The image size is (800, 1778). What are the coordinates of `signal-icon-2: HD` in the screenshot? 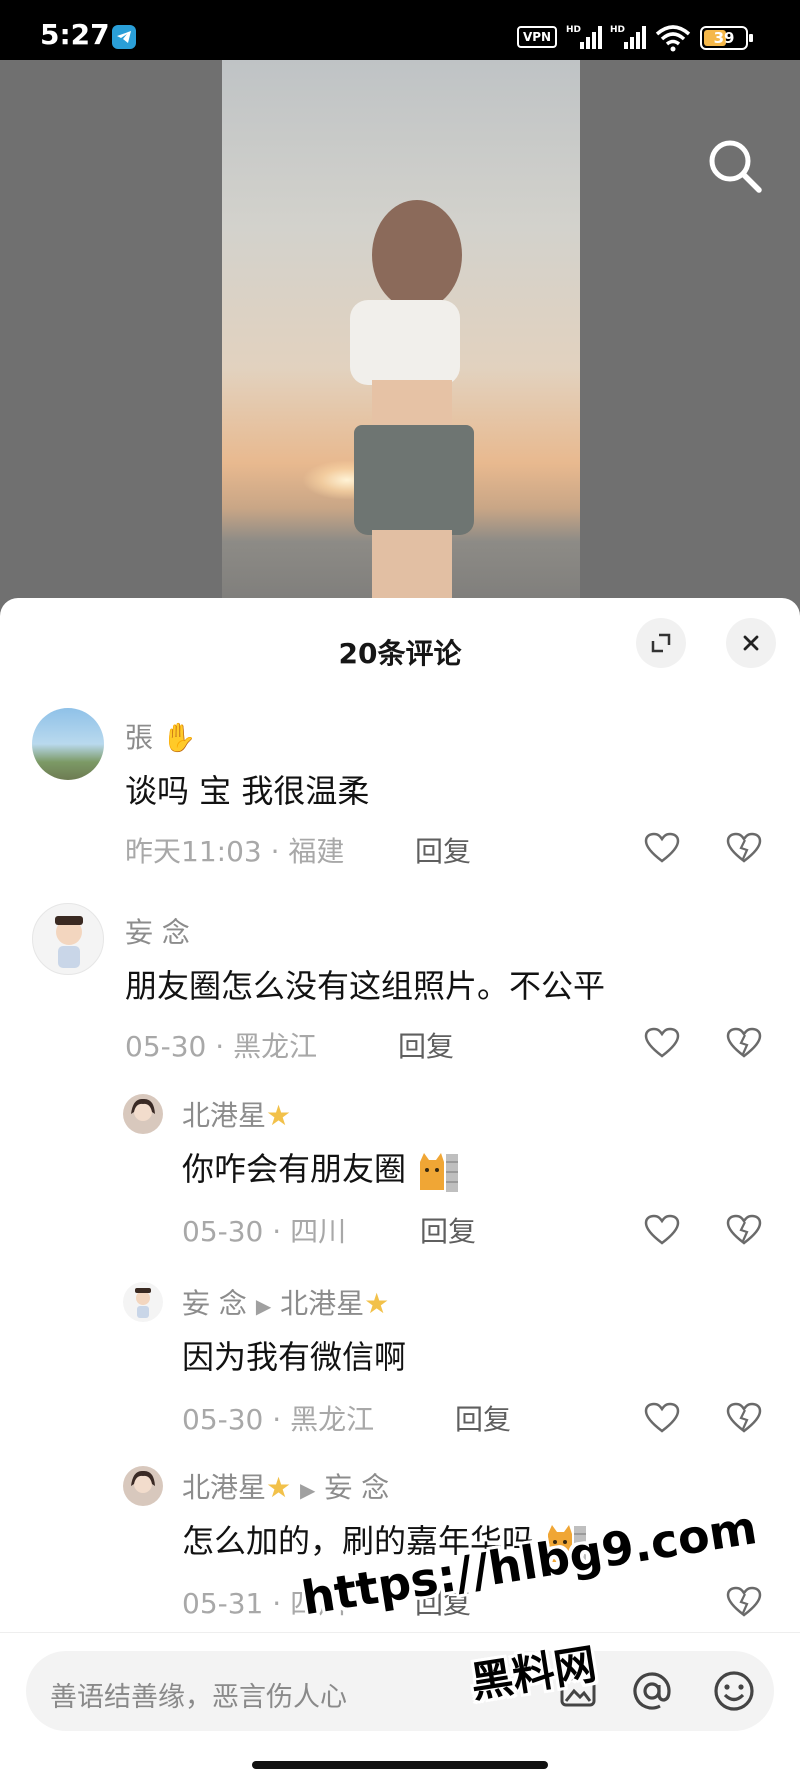 It's located at (628, 37).